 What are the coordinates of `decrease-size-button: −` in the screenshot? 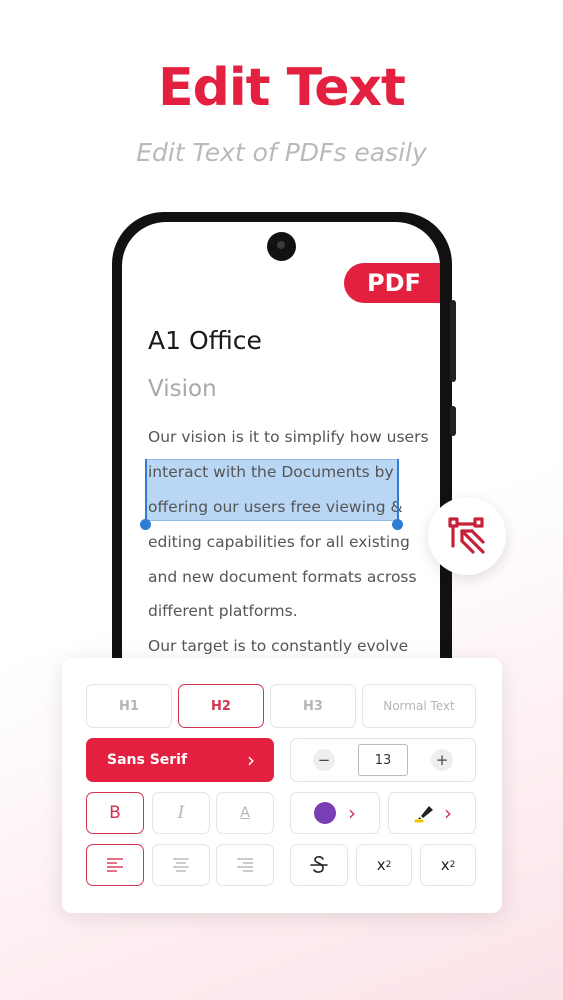 It's located at (324, 760).